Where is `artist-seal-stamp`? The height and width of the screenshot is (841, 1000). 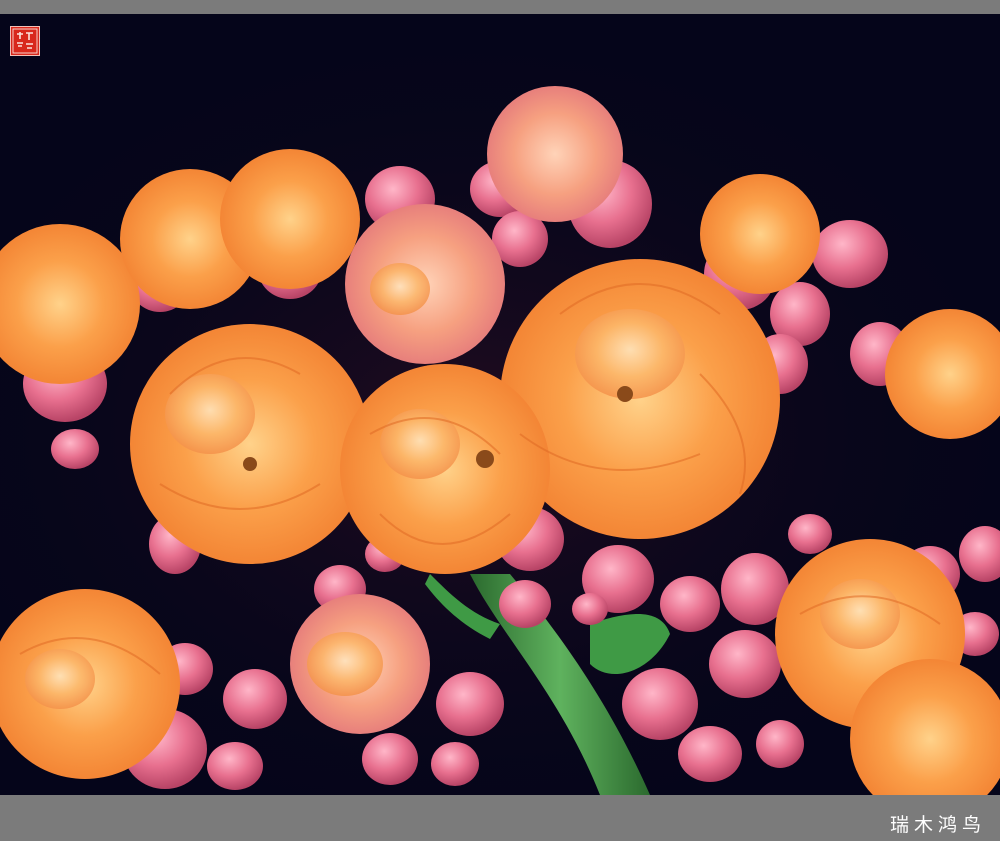 artist-seal-stamp is located at coordinates (25, 41).